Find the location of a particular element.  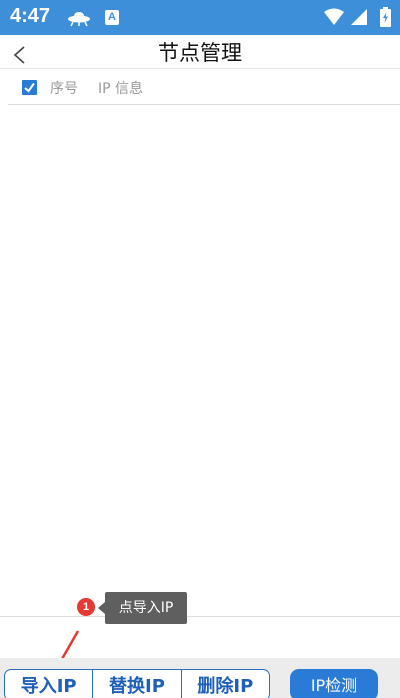

step-badge: 1 is located at coordinates (86, 607).